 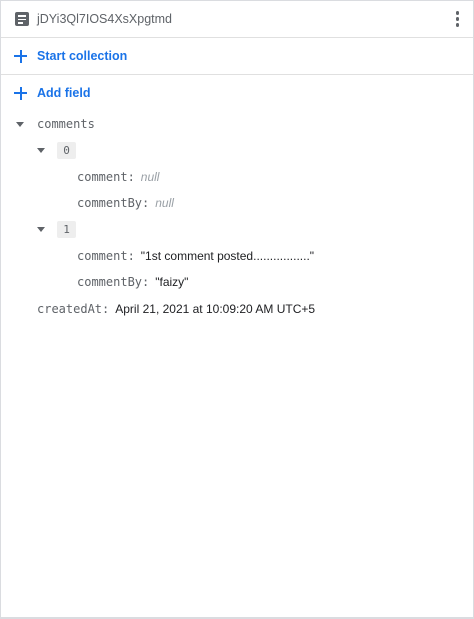 What do you see at coordinates (227, 256) in the screenshot?
I see `field-value: "1st comment posted................."` at bounding box center [227, 256].